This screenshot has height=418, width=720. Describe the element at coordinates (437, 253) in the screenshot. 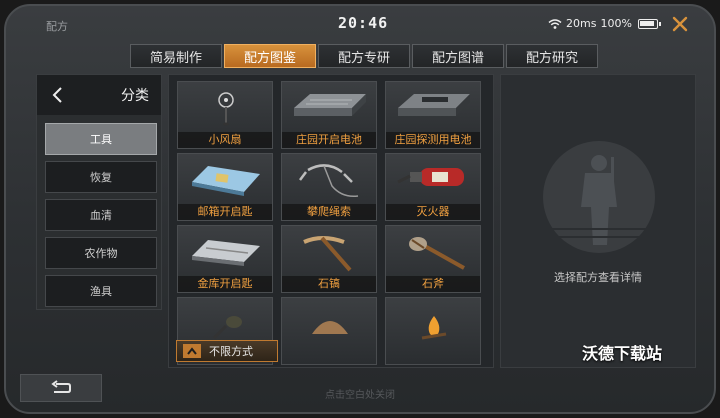

I see `axe-icon` at that location.